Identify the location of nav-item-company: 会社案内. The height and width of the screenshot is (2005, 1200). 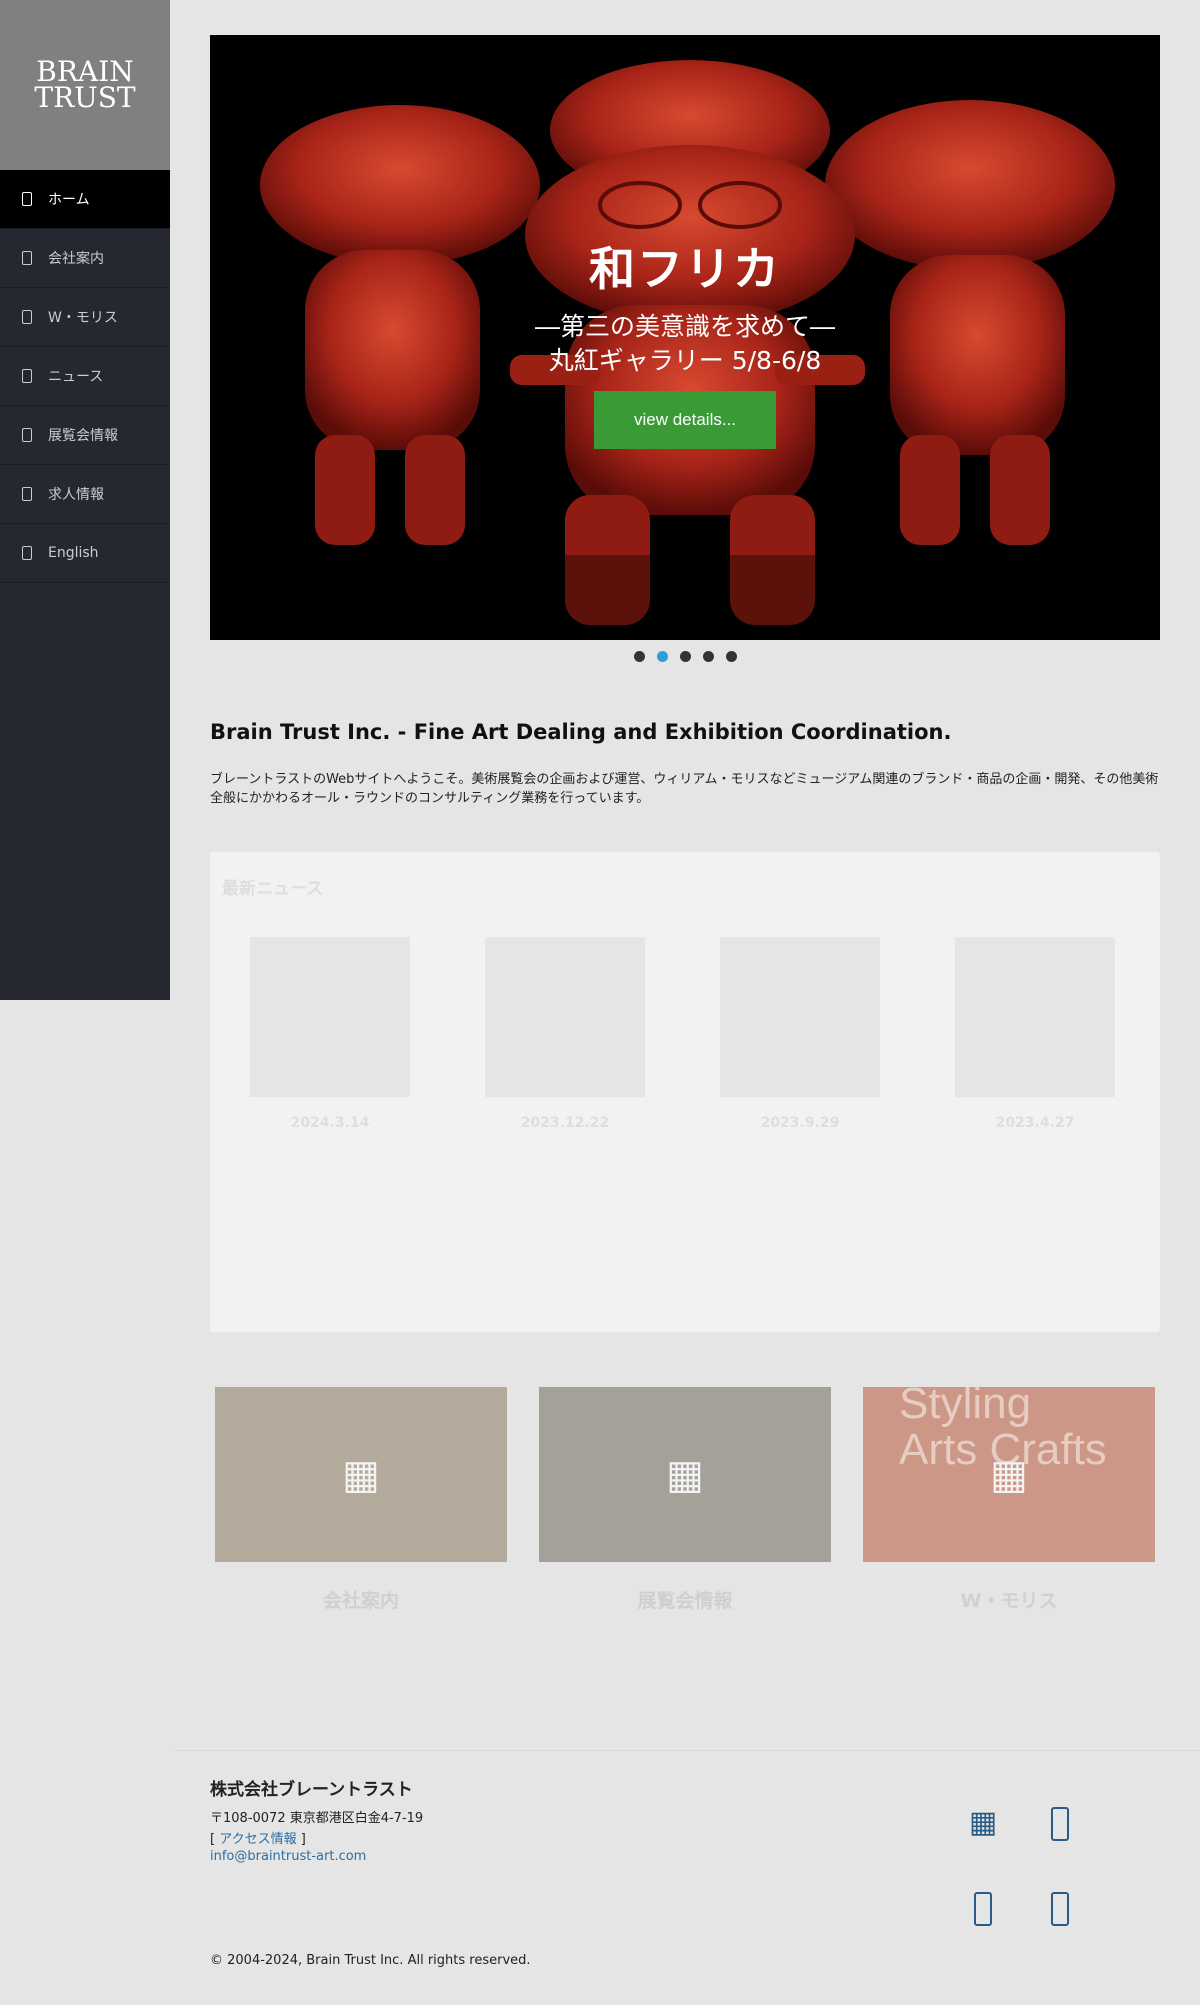
(85, 258).